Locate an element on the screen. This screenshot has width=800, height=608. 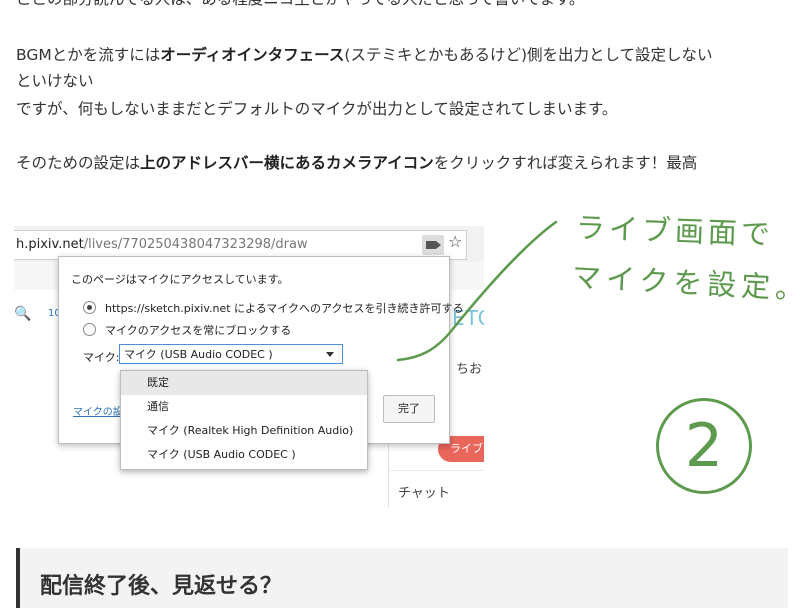
section-heading-box: 配信終了後、見返せる？ is located at coordinates (402, 578).